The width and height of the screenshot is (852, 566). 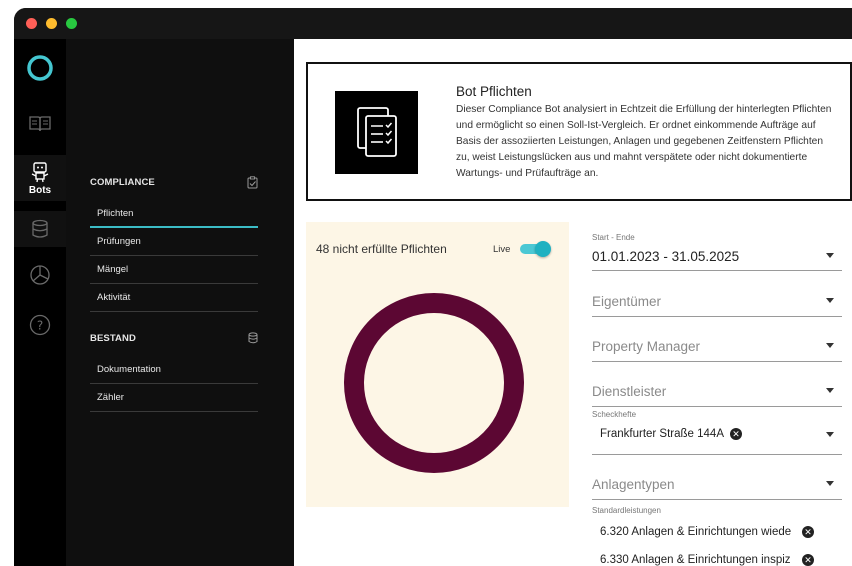 I want to click on help-icon: ?, so click(x=40, y=325).